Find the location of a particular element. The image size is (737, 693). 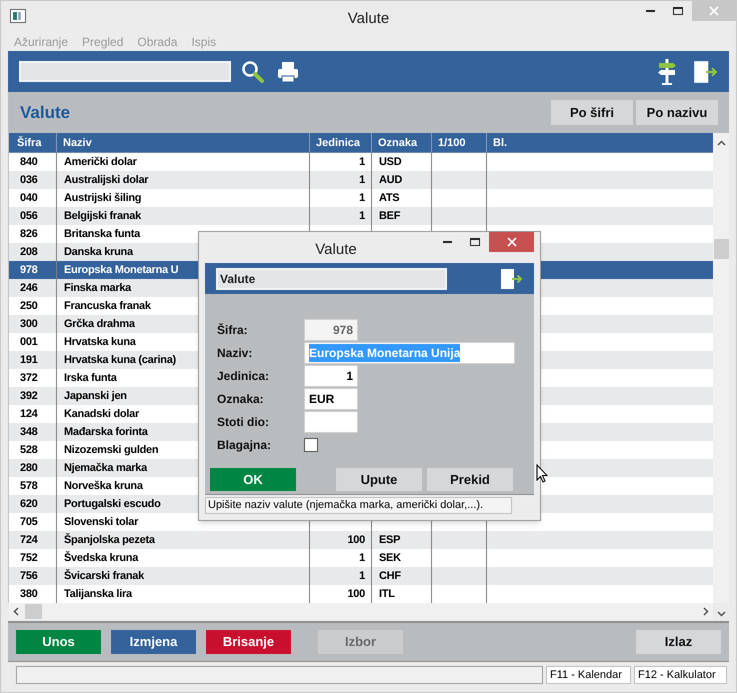

table-cell: 280 is located at coordinates (29, 468).